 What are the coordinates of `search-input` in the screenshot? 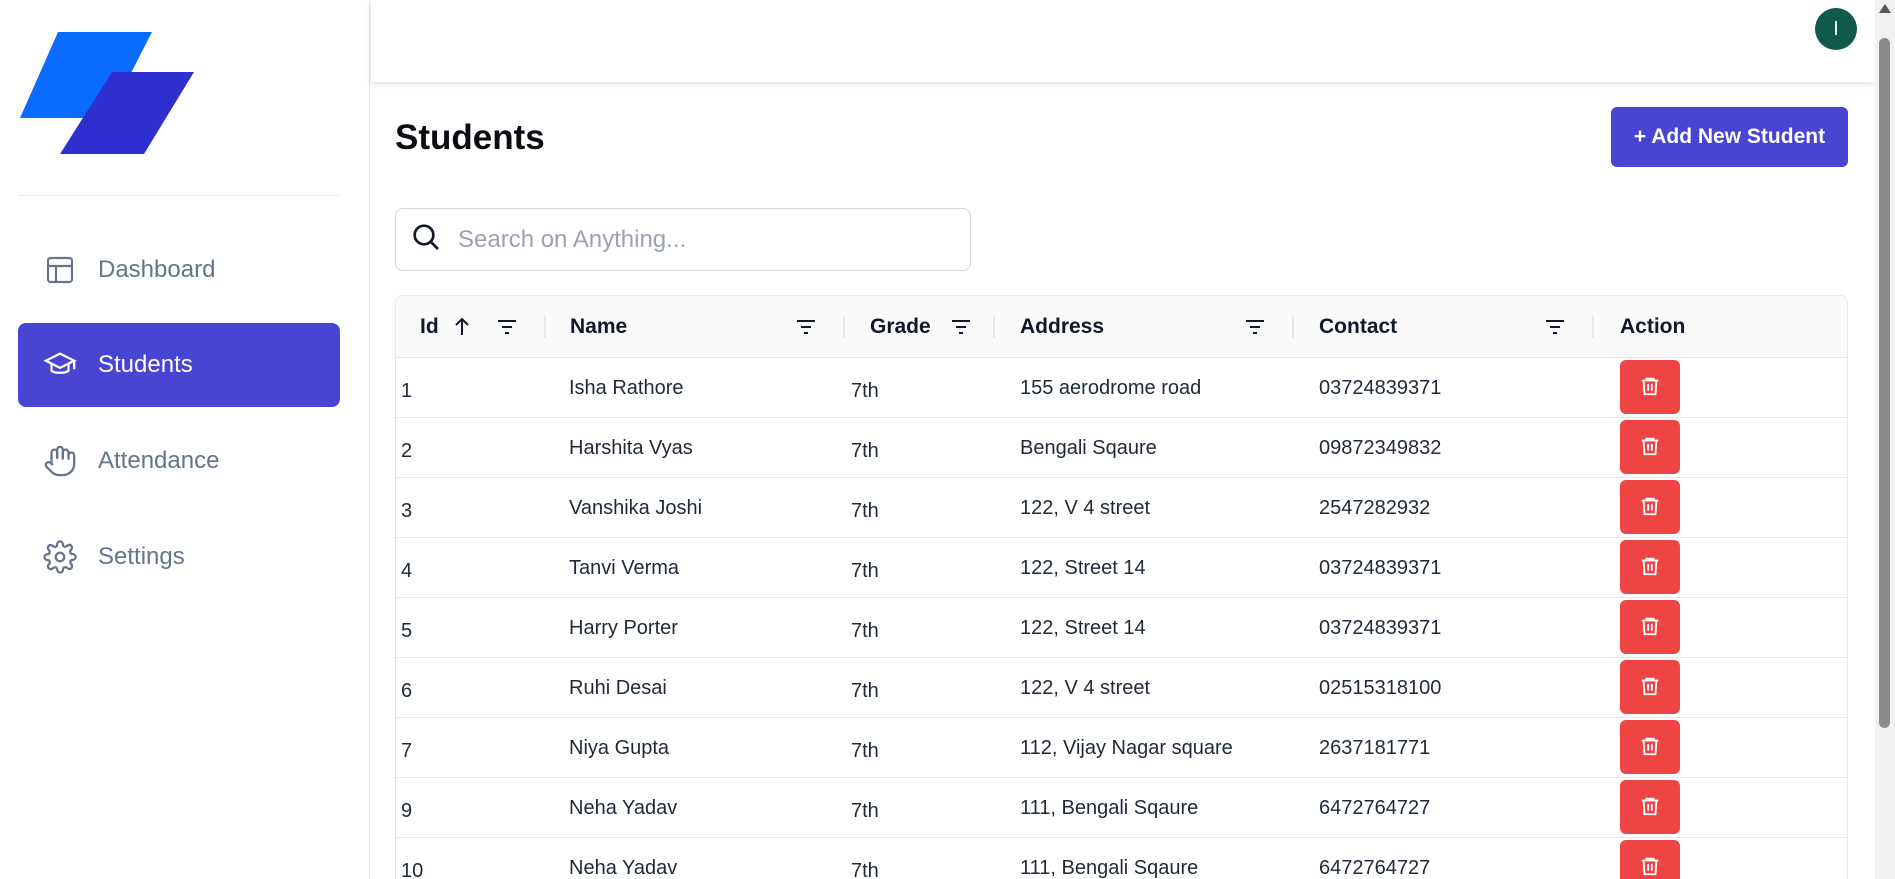 It's located at (698, 239).